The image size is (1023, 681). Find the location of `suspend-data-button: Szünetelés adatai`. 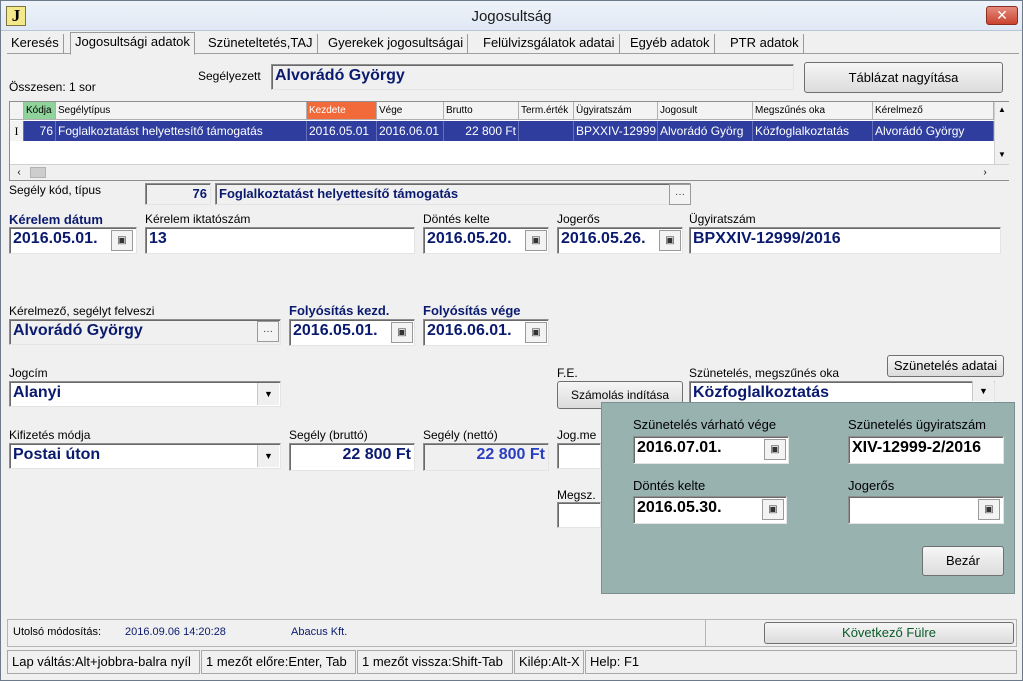

suspend-data-button: Szünetelés adatai is located at coordinates (945, 366).